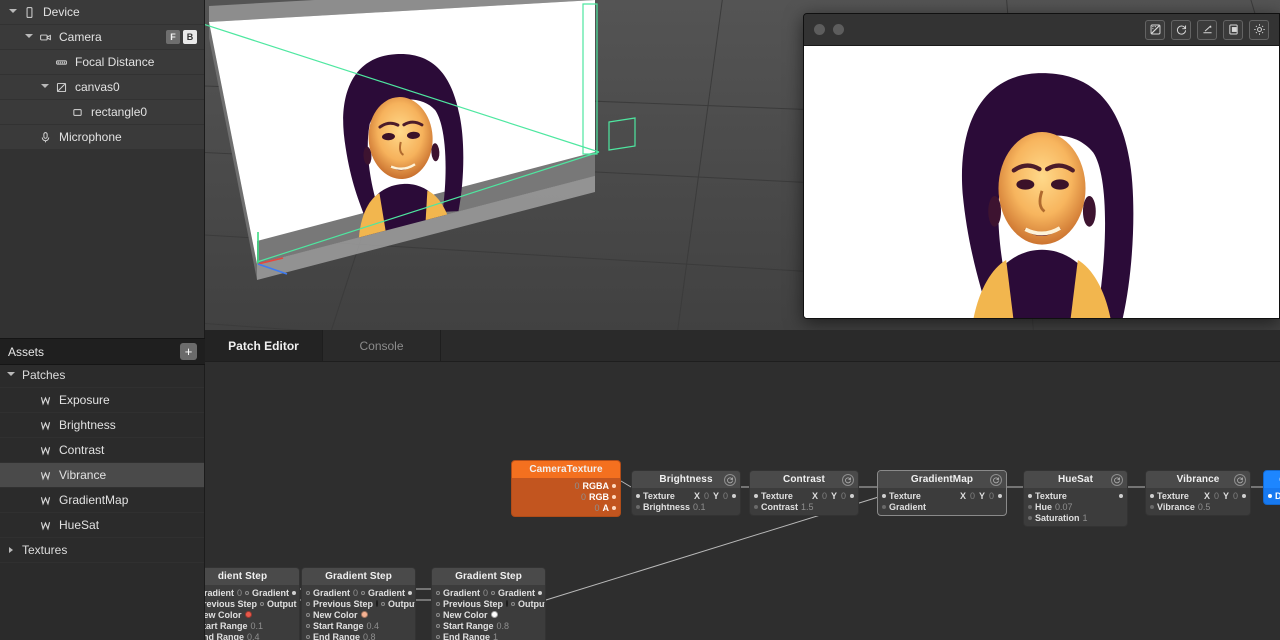 This screenshot has width=1280, height=640. I want to click on node-port-row: End Range 1, so click(488, 635).